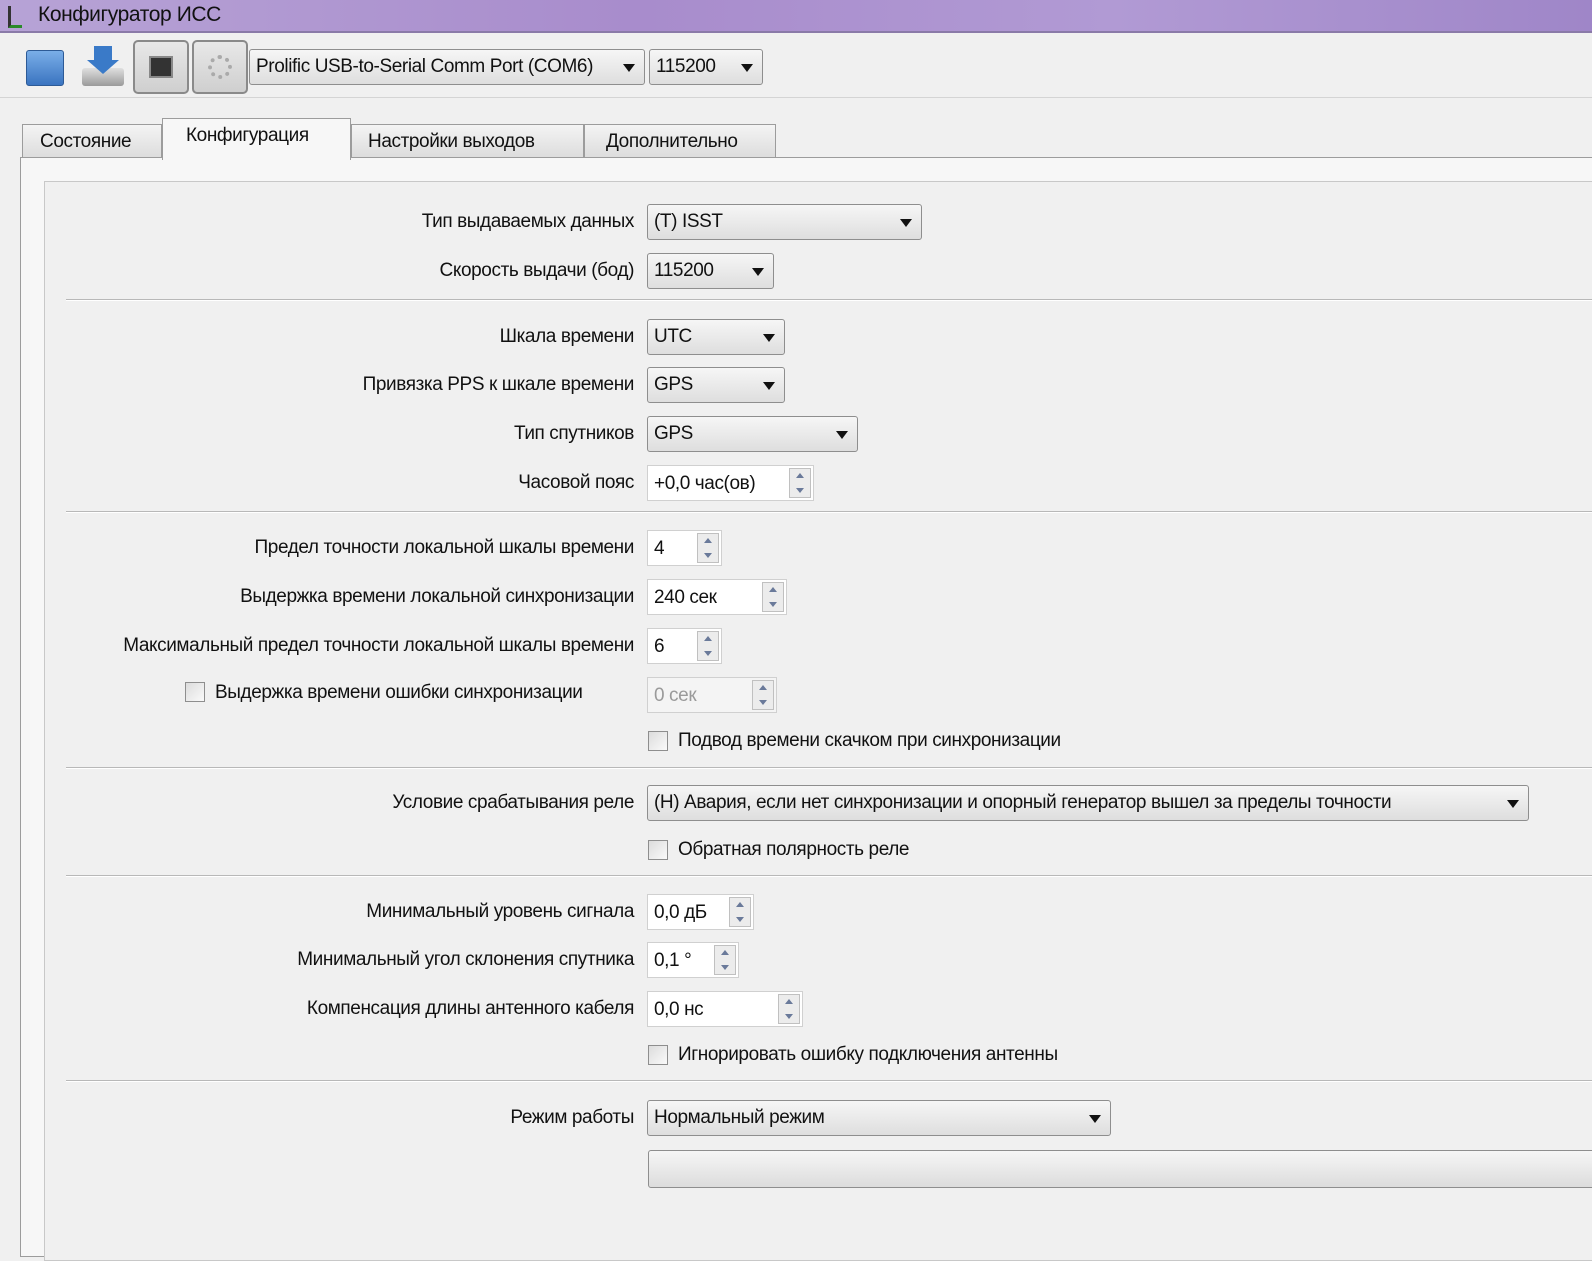  I want to click on tab-advanced: Дополнительно, so click(680, 141).